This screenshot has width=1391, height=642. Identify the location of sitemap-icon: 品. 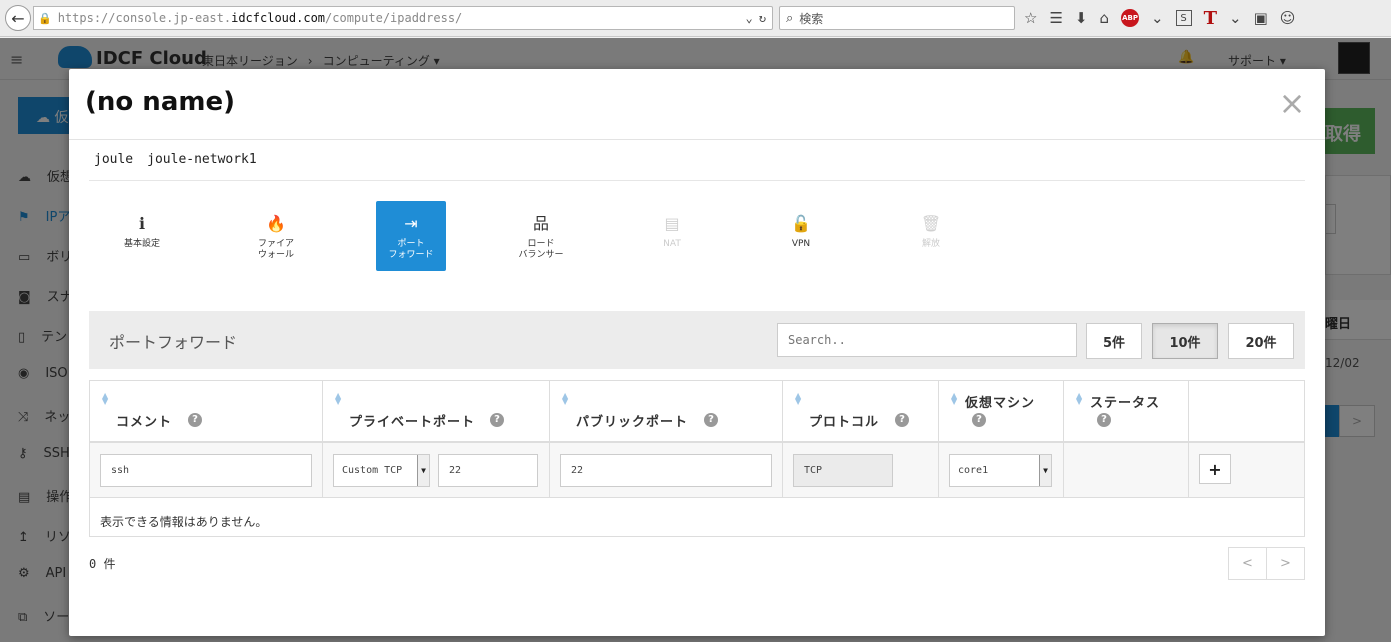
(540, 223).